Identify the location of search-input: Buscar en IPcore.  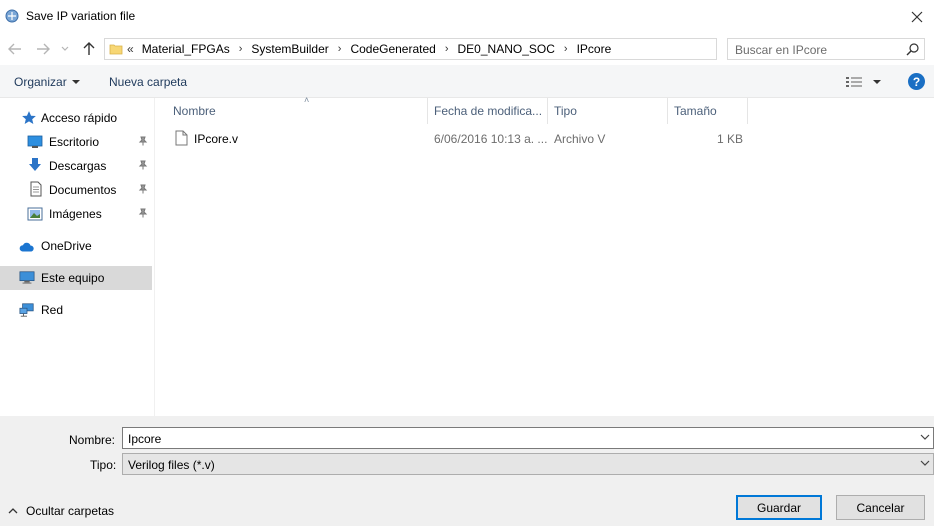
(826, 49).